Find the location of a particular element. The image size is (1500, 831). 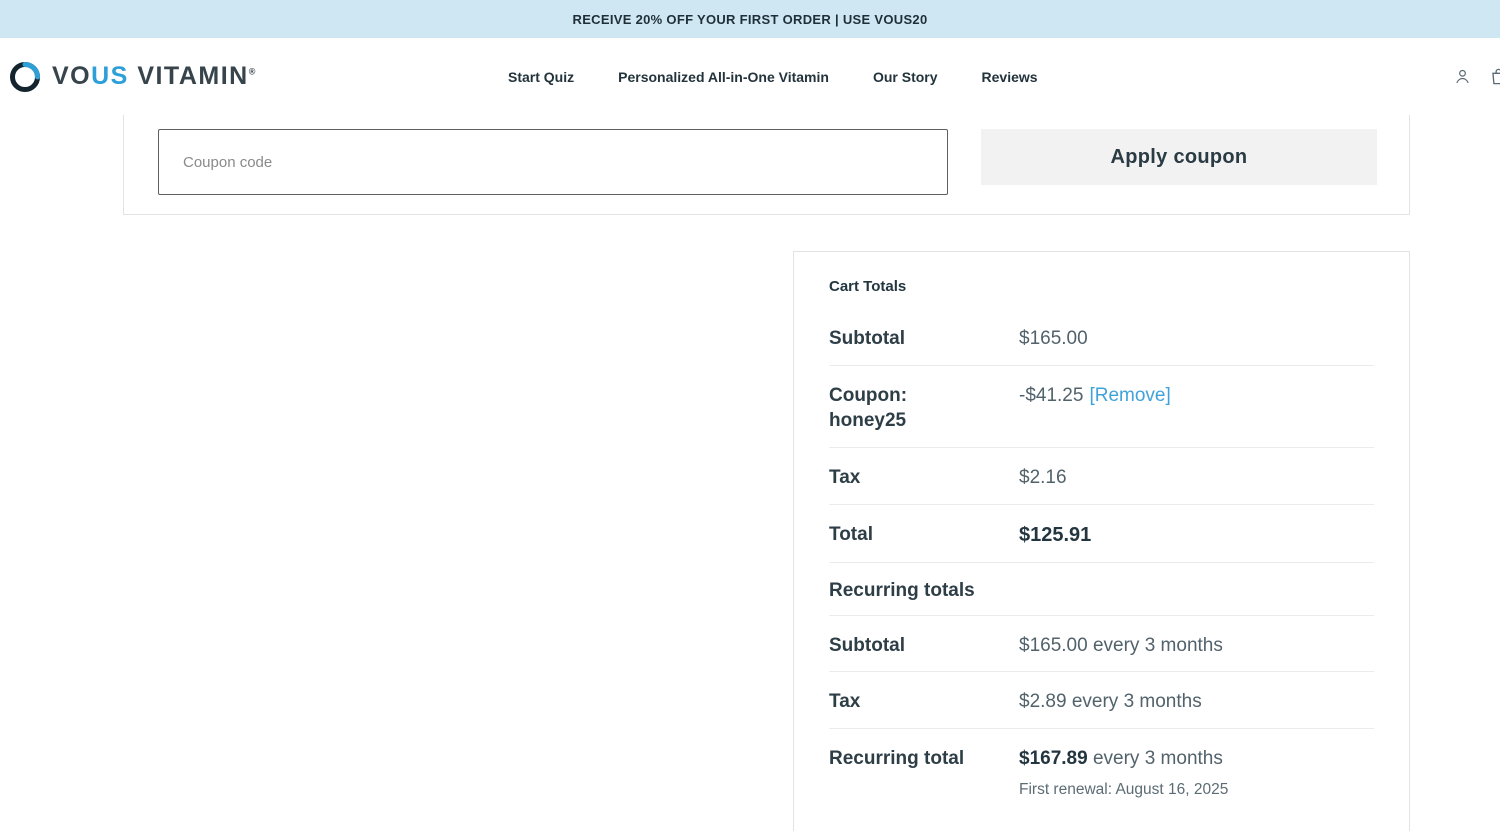

subtotal-value: $165.00 is located at coordinates (1053, 338).